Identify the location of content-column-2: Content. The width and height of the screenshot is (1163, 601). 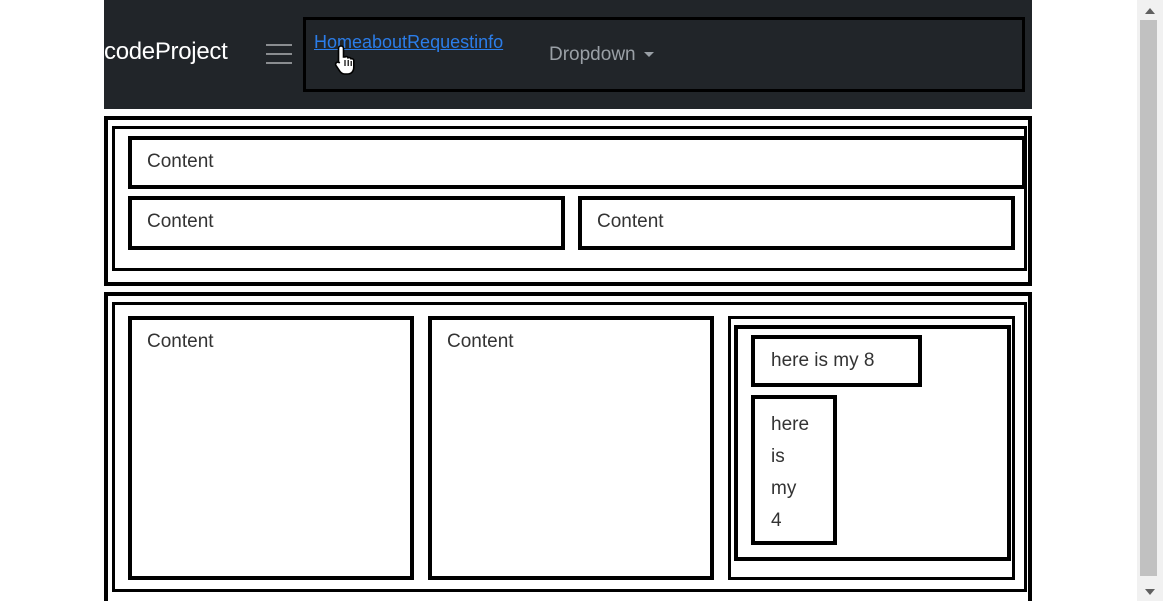
(571, 448).